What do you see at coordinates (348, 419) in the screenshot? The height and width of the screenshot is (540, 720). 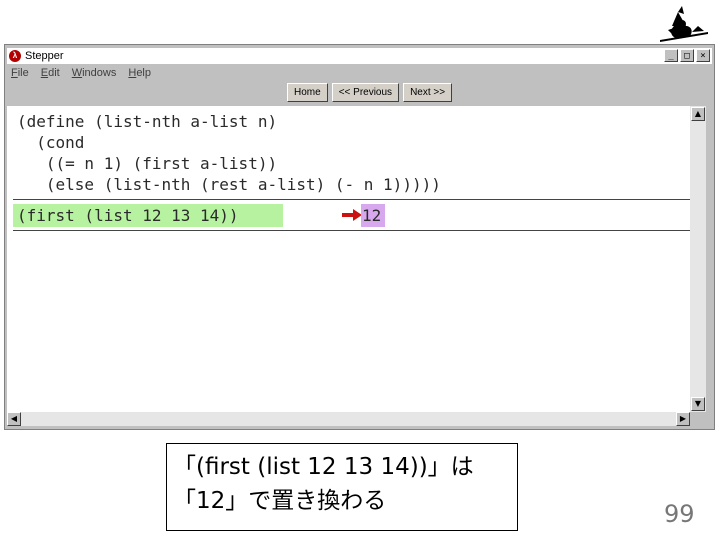 I see `horizontal-scrollbar: ◀ ▶` at bounding box center [348, 419].